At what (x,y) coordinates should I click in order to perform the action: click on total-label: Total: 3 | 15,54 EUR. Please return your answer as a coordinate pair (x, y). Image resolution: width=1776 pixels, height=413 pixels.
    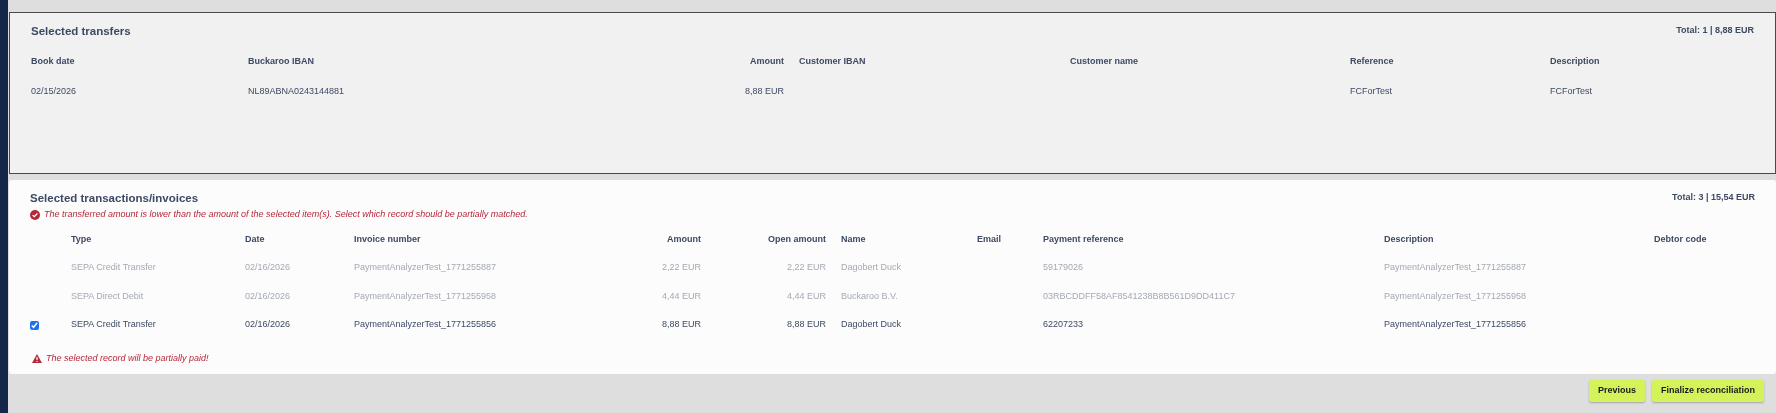
    Looking at the image, I should click on (1713, 197).